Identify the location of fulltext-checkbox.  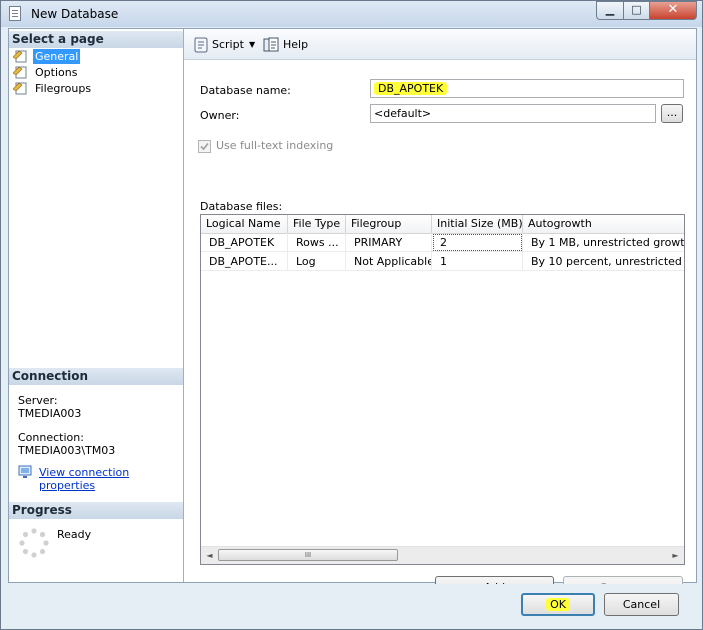
(204, 146).